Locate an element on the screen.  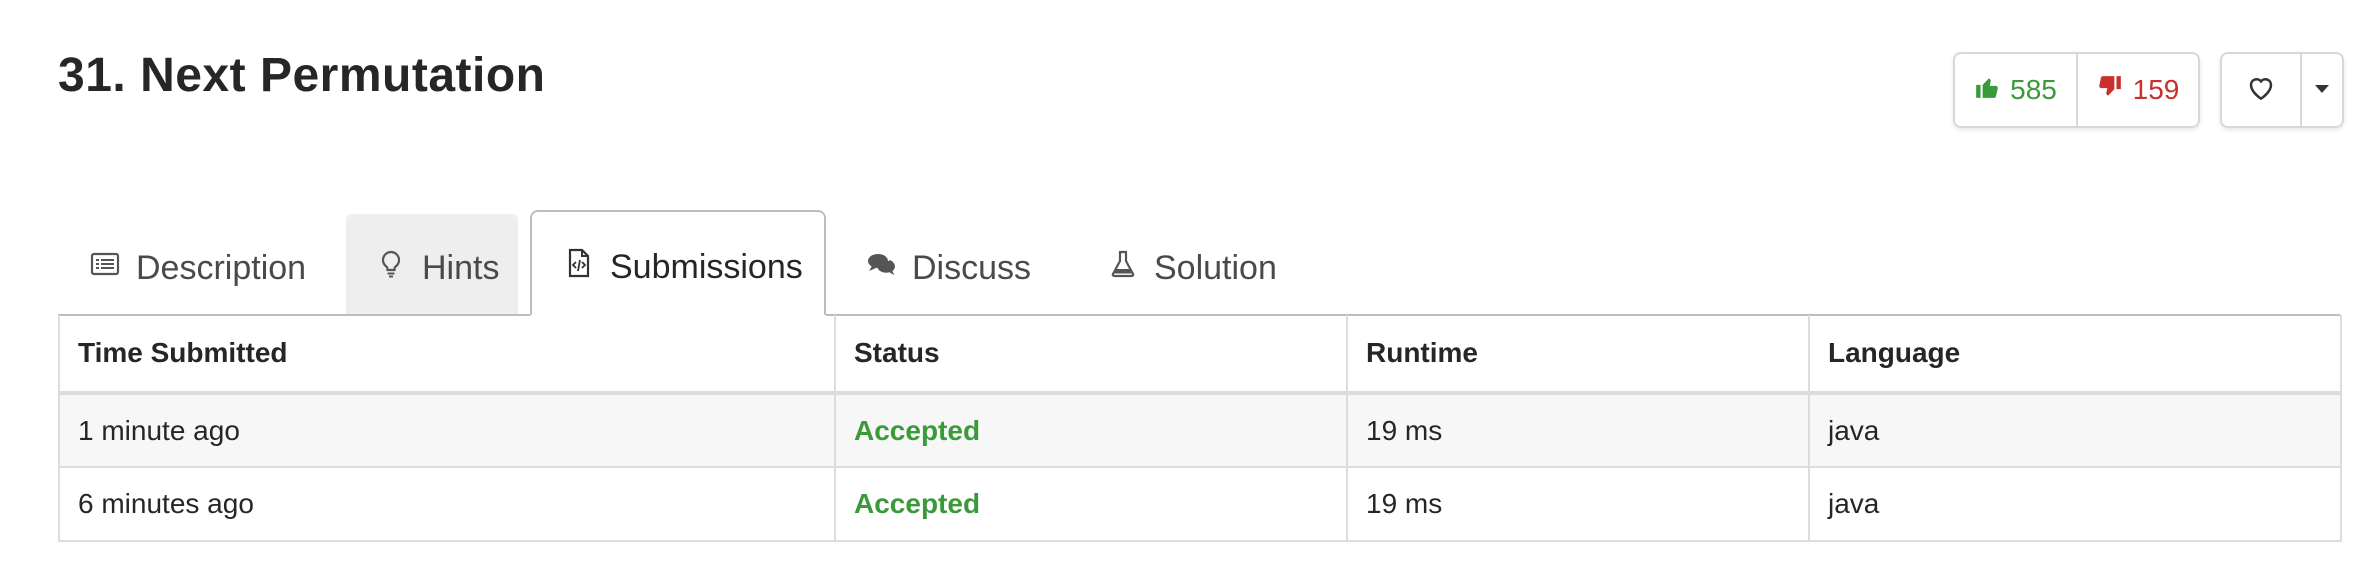
tab-description-label: Description is located at coordinates (221, 267).